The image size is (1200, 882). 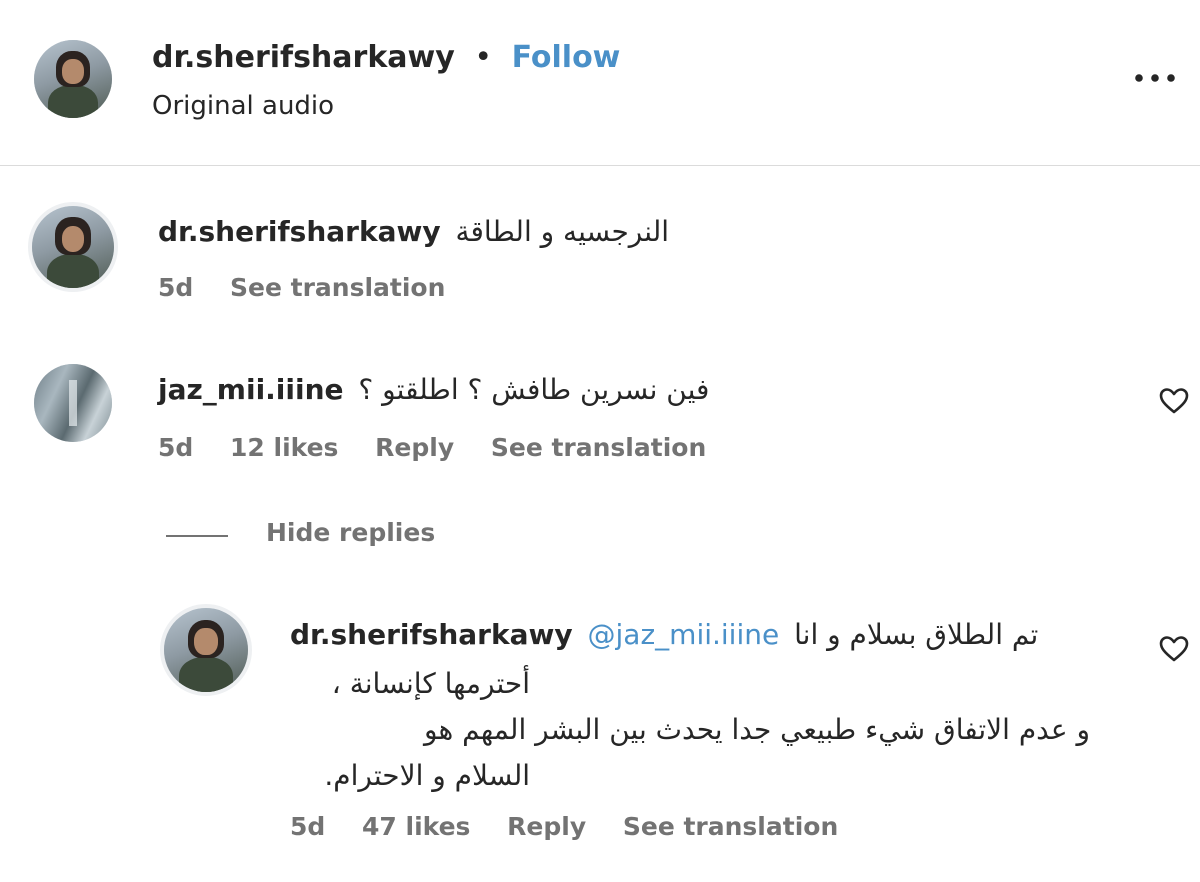 What do you see at coordinates (73, 79) in the screenshot?
I see `header-avatar` at bounding box center [73, 79].